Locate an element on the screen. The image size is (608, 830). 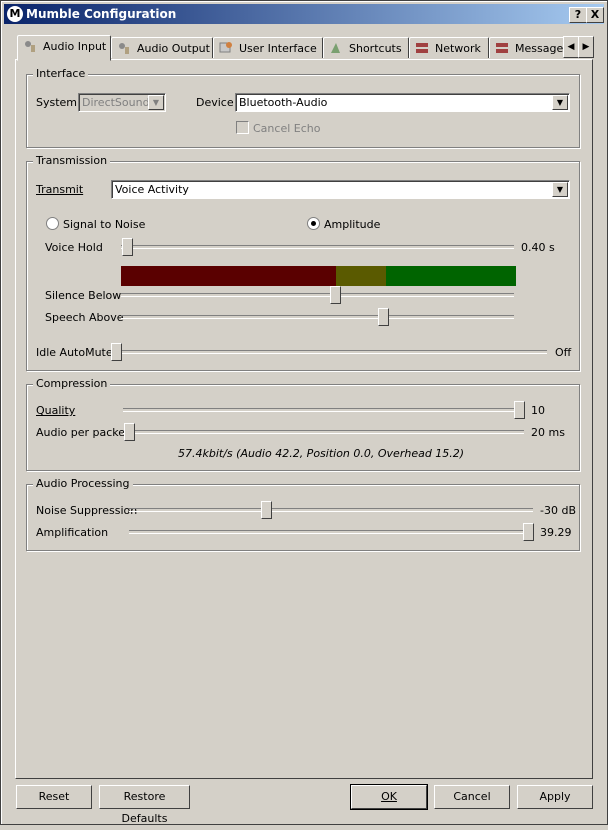
tab-audio-input: Audio Input is located at coordinates (64, 48).